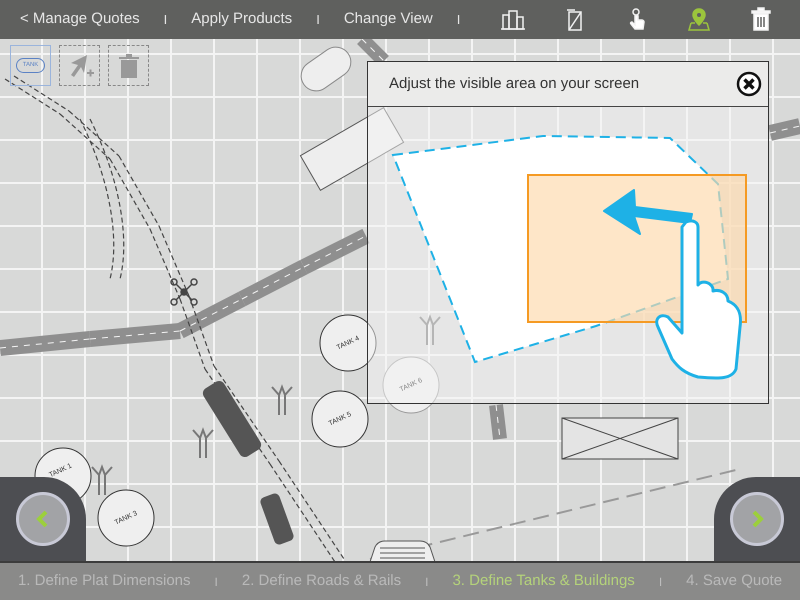 This screenshot has width=800, height=600. I want to click on close-icon, so click(749, 84).